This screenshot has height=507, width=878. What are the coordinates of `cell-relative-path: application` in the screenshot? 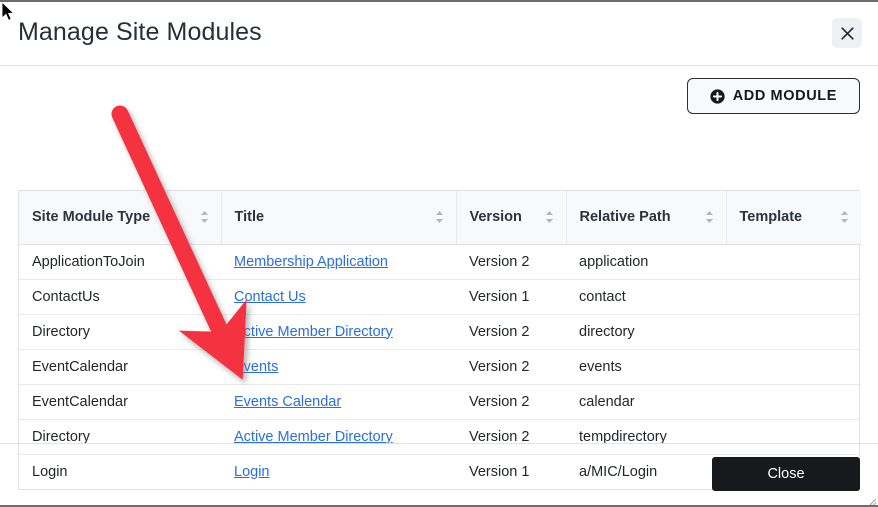 It's located at (646, 262).